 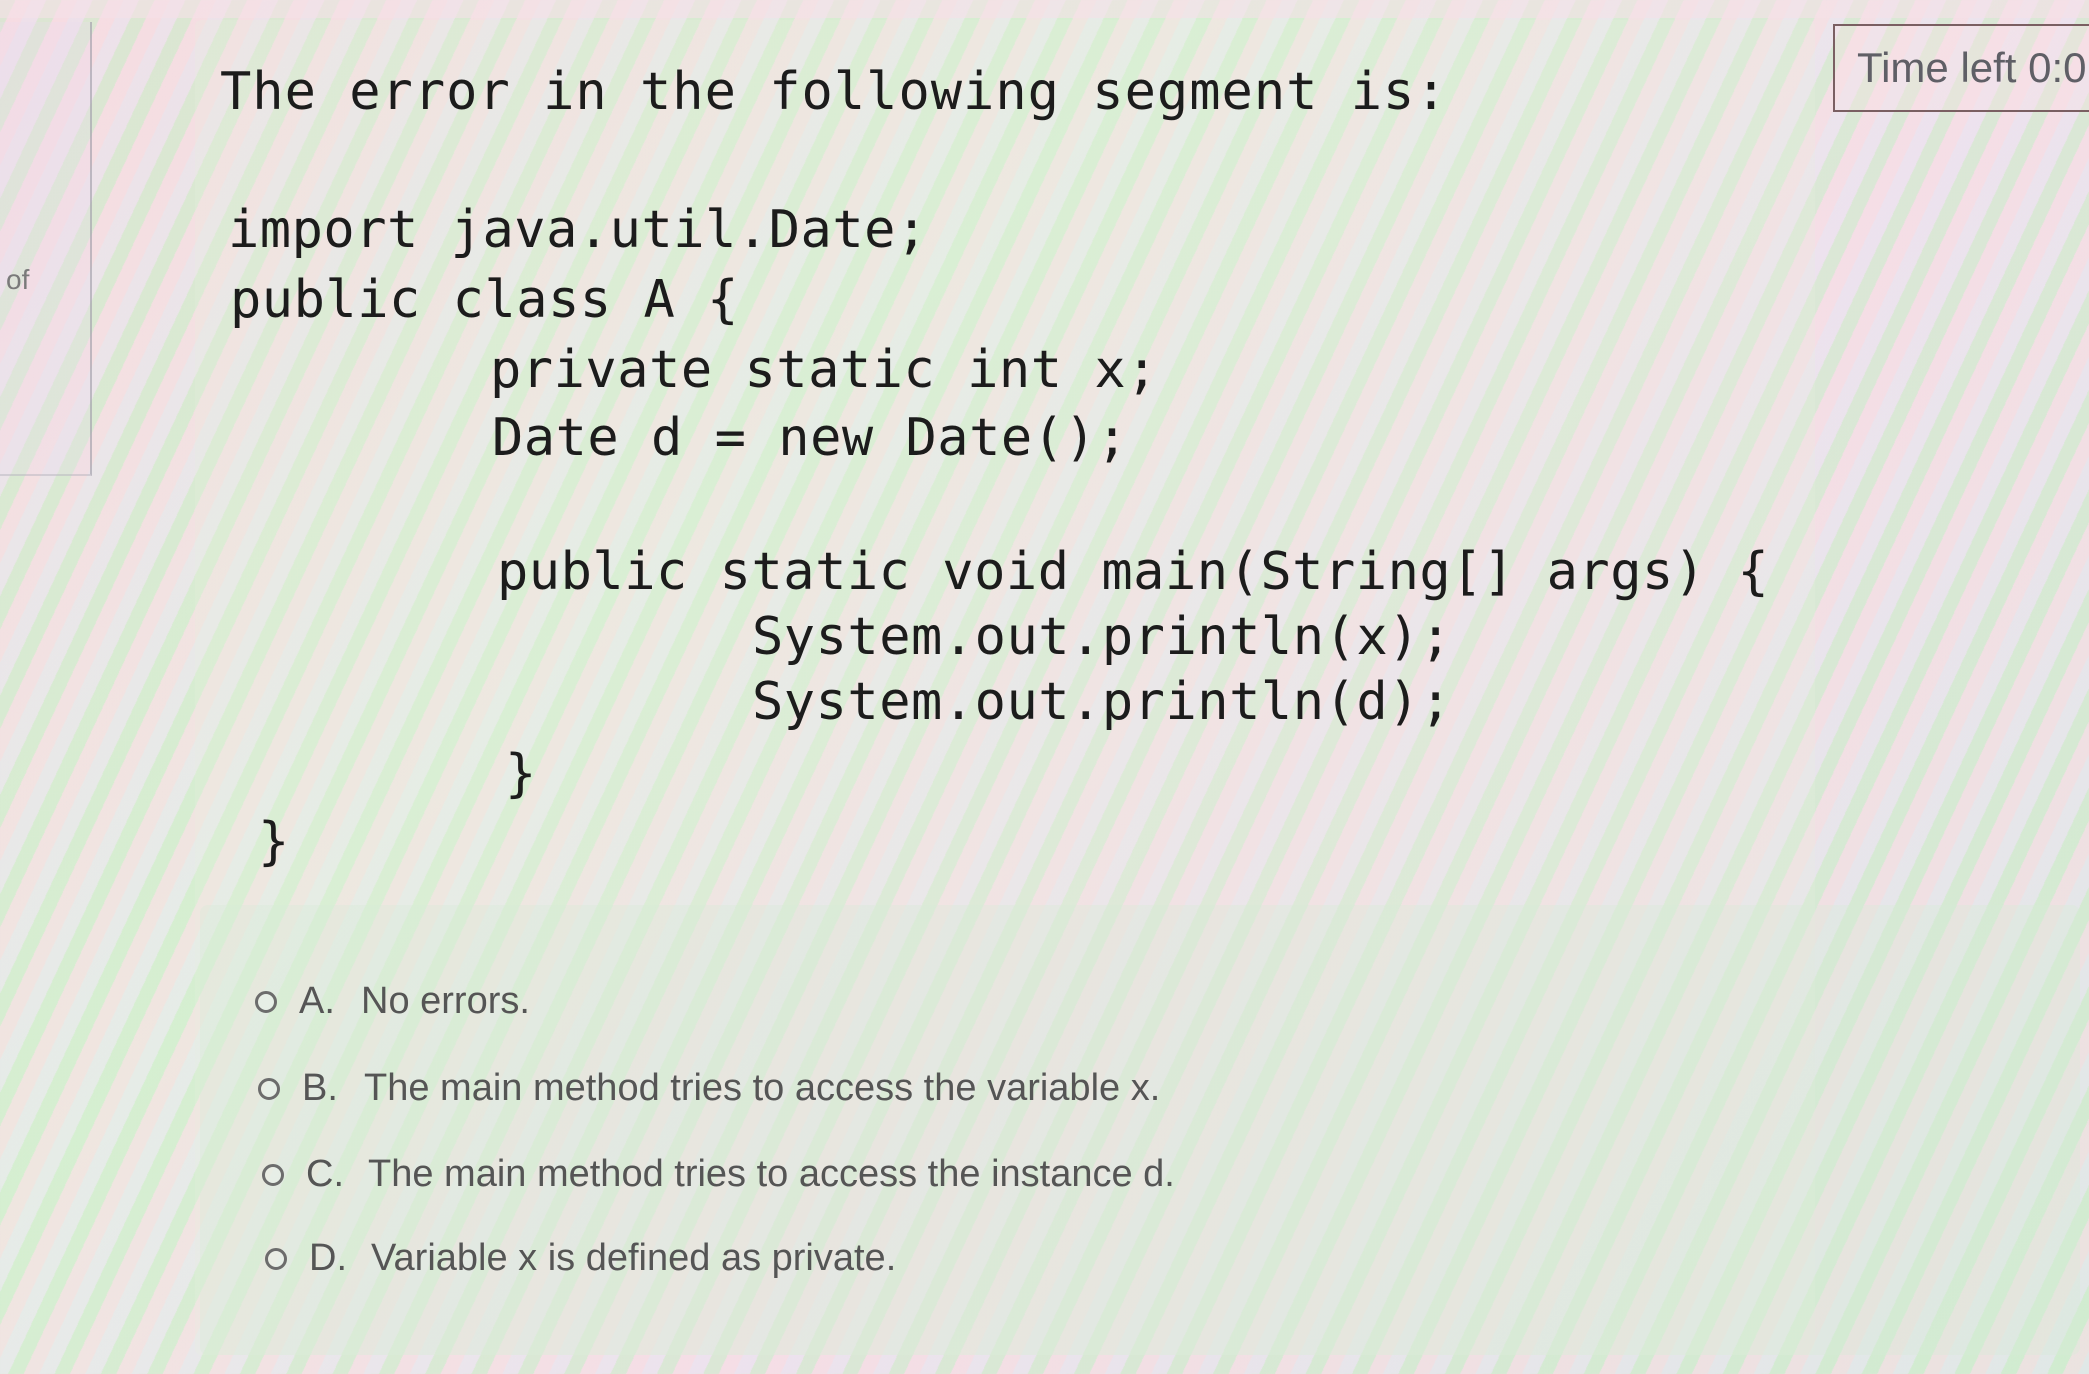 What do you see at coordinates (1044, 9) in the screenshot?
I see `top-band` at bounding box center [1044, 9].